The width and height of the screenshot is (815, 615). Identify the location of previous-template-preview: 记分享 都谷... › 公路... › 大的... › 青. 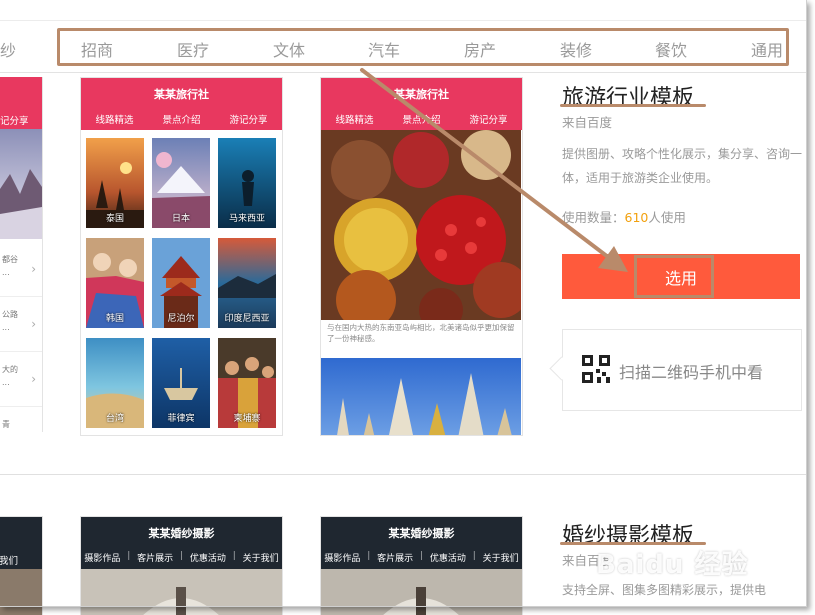
(21, 254).